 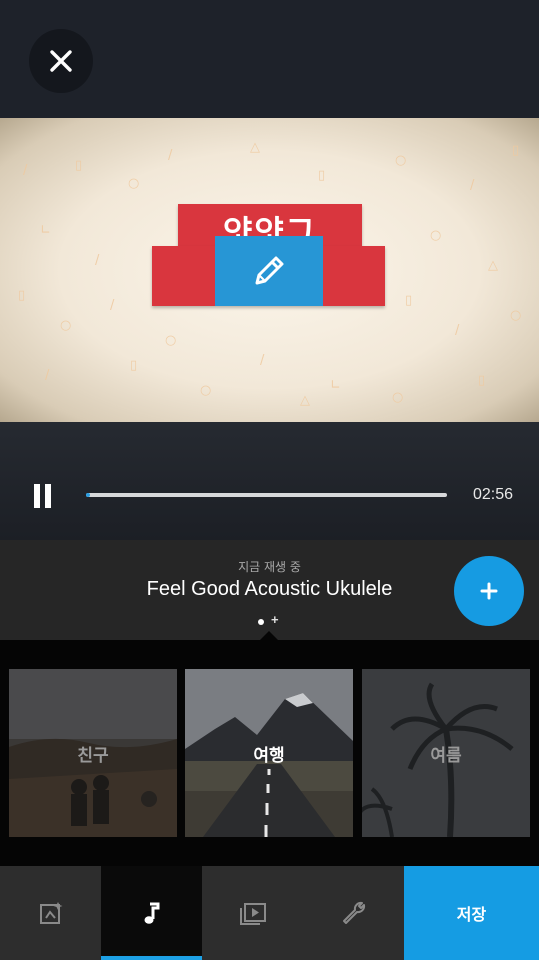 I want to click on theme-card-travel: 여행, so click(x=269, y=753).